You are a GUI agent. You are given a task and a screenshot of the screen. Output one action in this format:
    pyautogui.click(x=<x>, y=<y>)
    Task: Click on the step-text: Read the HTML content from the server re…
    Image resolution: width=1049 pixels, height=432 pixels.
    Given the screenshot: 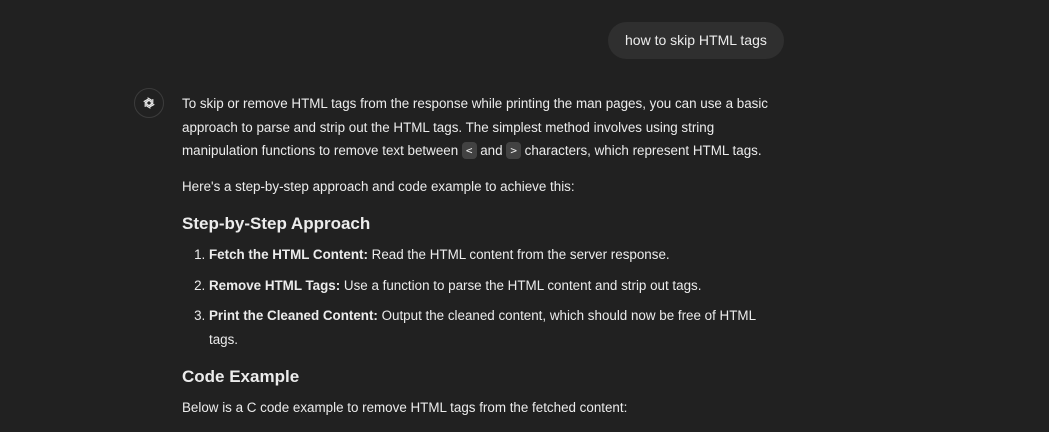 What is the action you would take?
    pyautogui.click(x=518, y=254)
    